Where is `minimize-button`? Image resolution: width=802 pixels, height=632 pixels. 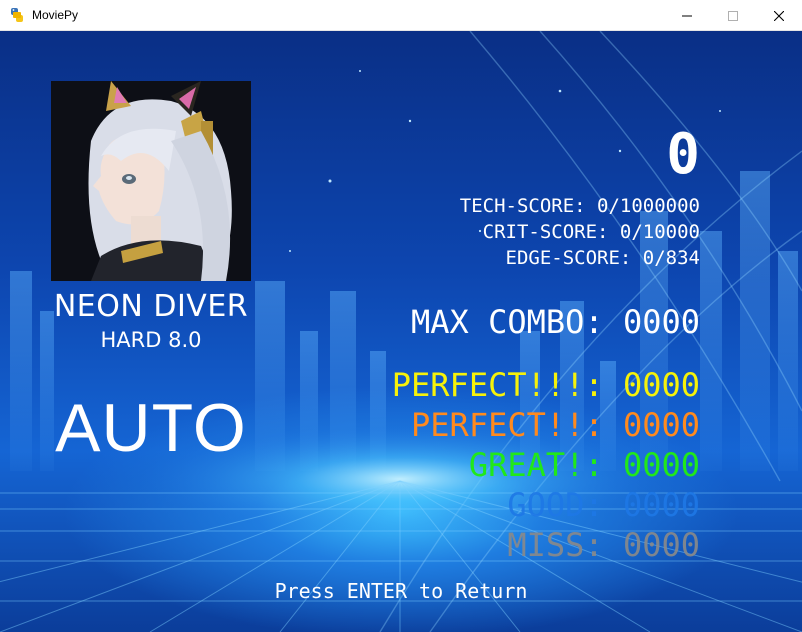
minimize-button is located at coordinates (687, 15).